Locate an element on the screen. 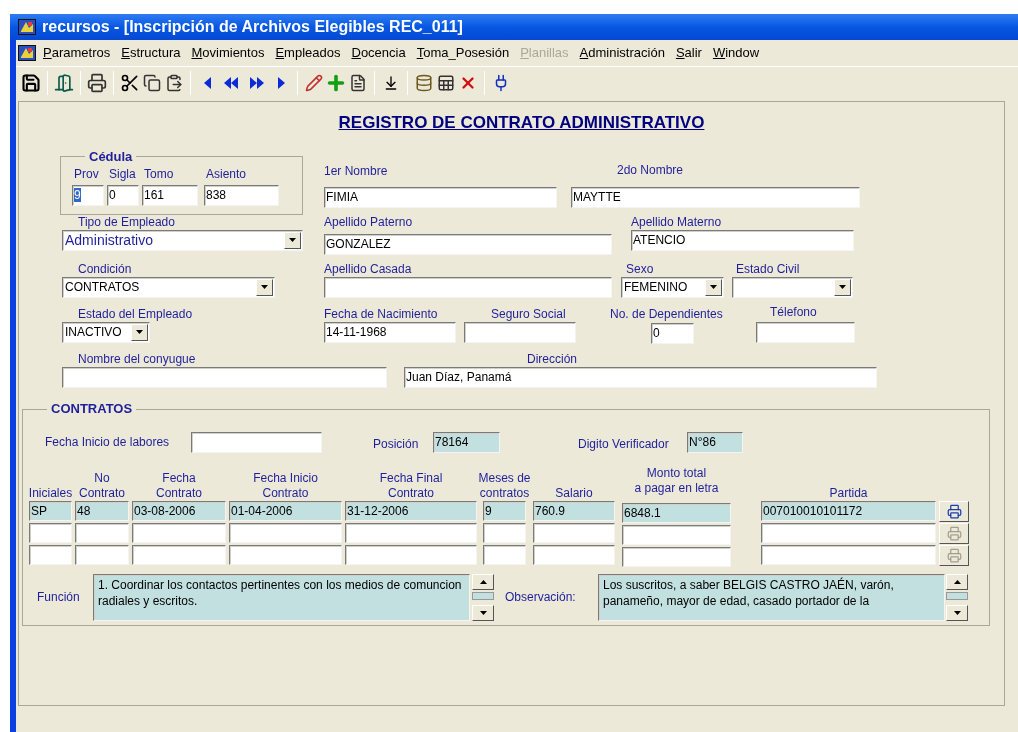 The image size is (1018, 732). table-cell: 007010010101172 is located at coordinates (848, 510).